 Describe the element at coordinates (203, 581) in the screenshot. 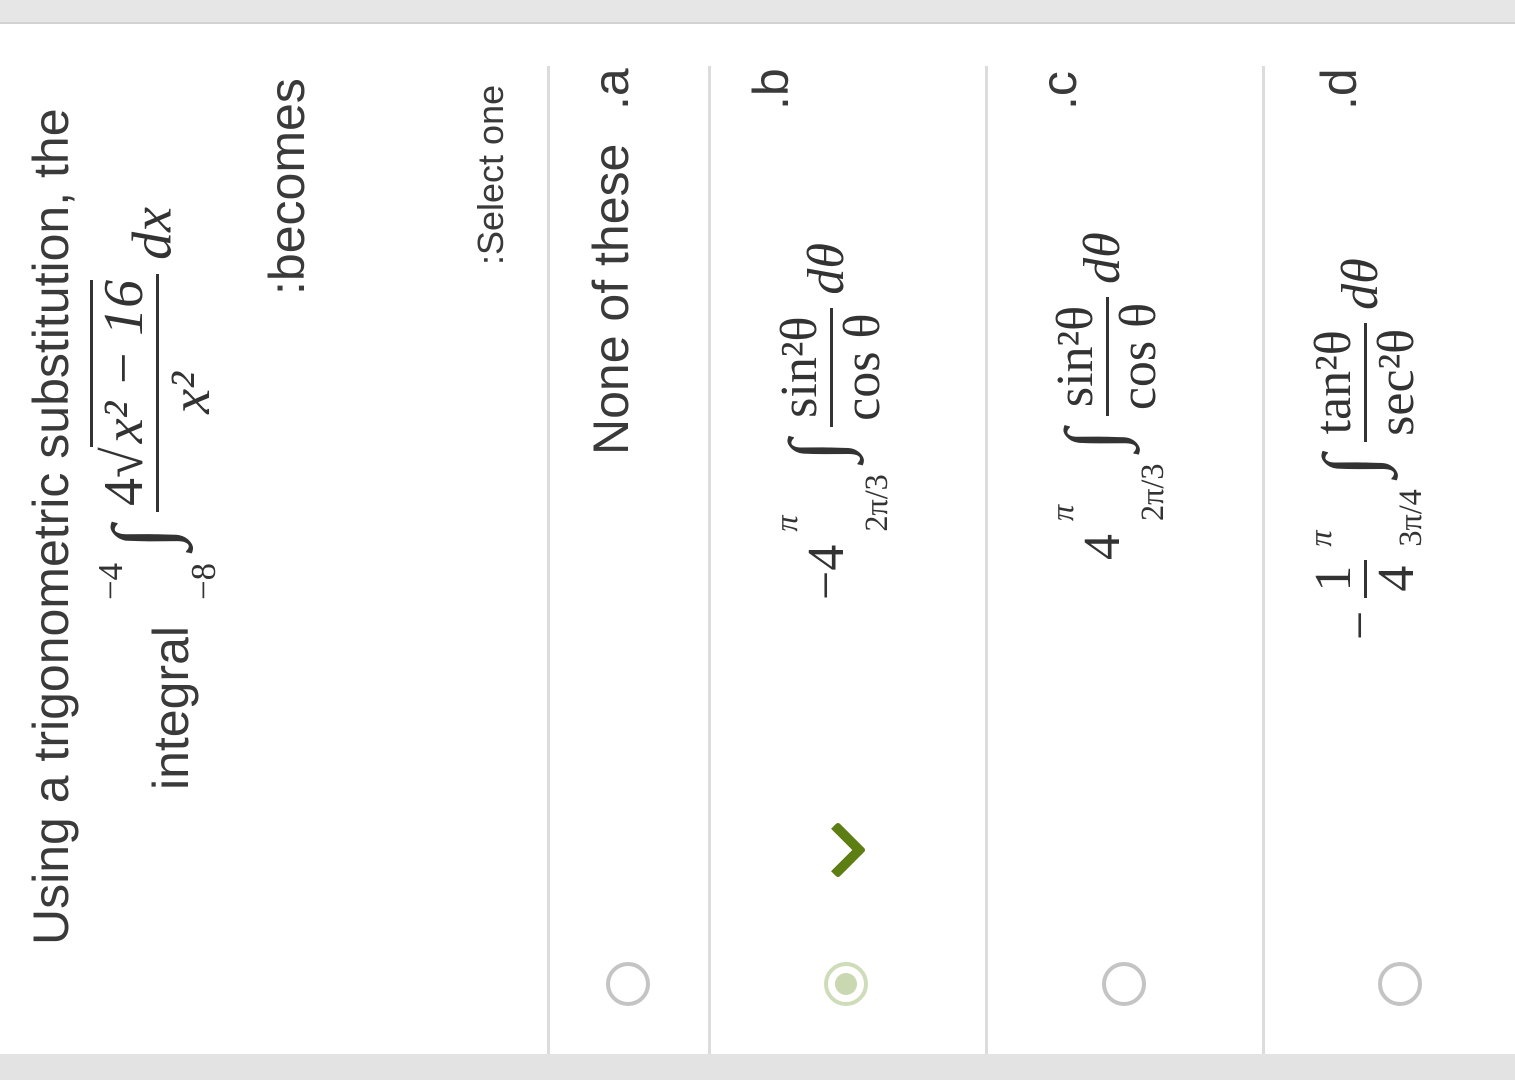

I see `integral-lower-limit: −8` at that location.